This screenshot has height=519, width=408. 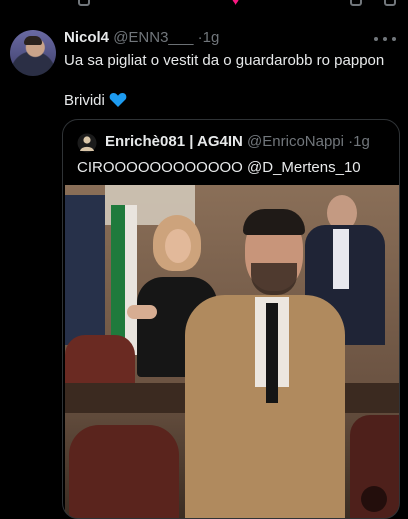 What do you see at coordinates (211, 37) in the screenshot?
I see `tweet-age: 1g` at bounding box center [211, 37].